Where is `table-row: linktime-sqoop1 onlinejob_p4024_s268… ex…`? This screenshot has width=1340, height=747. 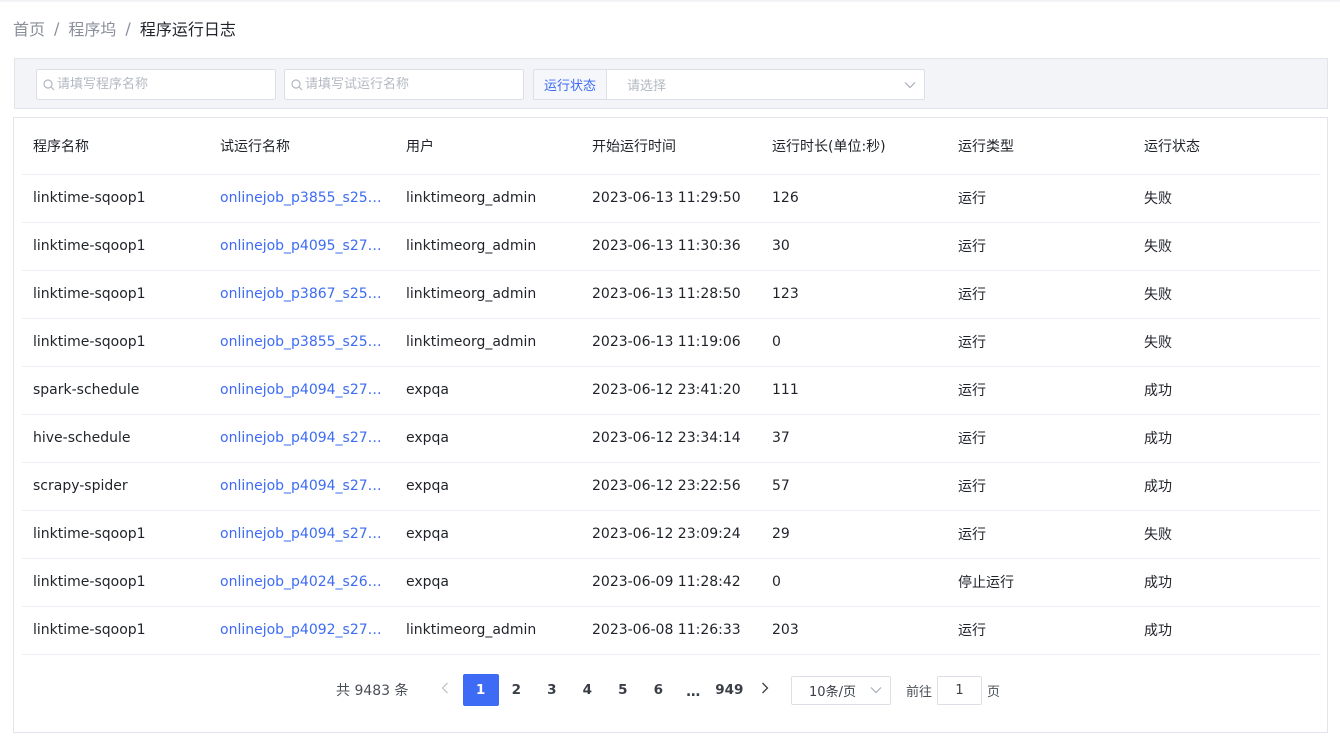 table-row: linktime-sqoop1 onlinejob_p4024_s268… ex… is located at coordinates (671, 582).